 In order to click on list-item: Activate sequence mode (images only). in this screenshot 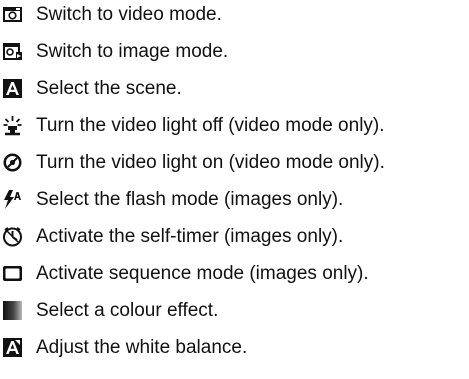, I will do `click(234, 274)`.